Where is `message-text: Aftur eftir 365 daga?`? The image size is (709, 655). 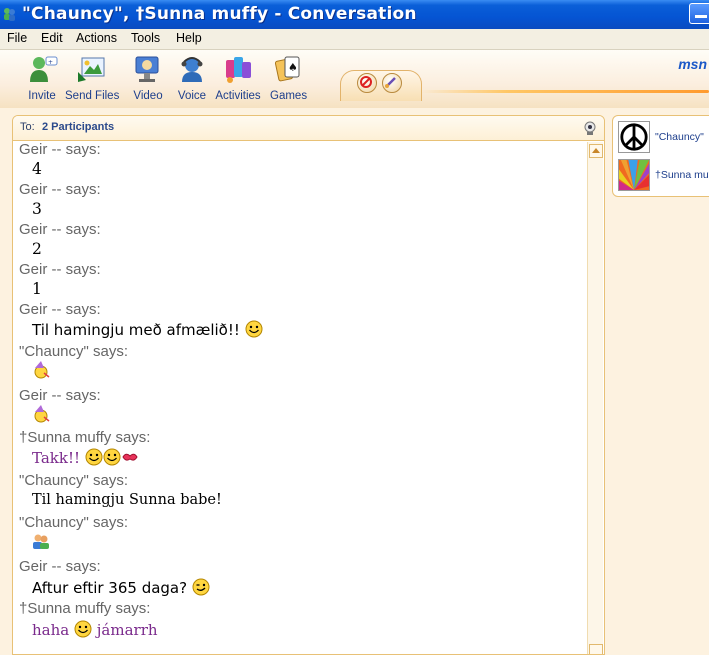 message-text: Aftur eftir 365 daga? is located at coordinates (110, 588).